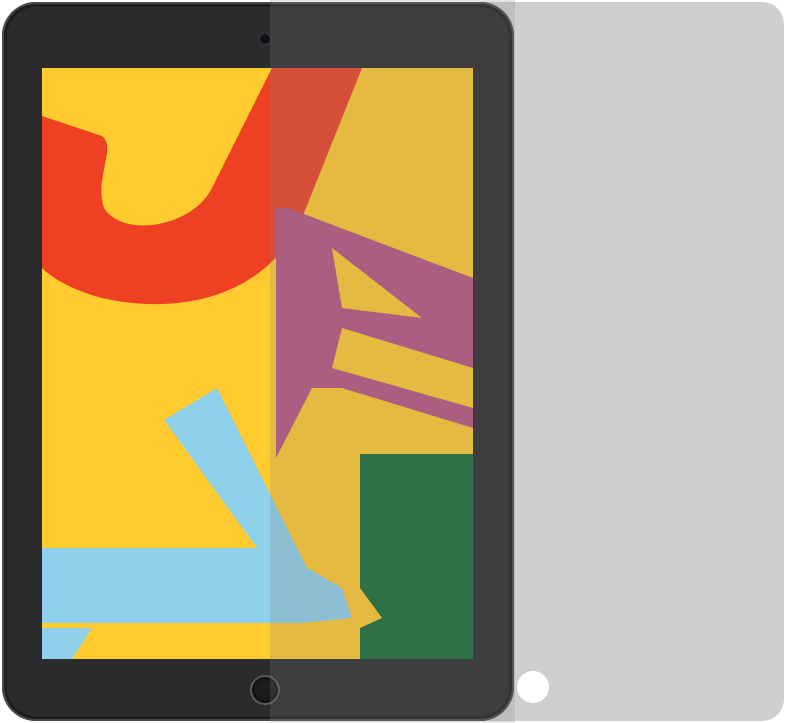 The image size is (800, 723). I want to click on home-button-cutout, so click(533, 687).